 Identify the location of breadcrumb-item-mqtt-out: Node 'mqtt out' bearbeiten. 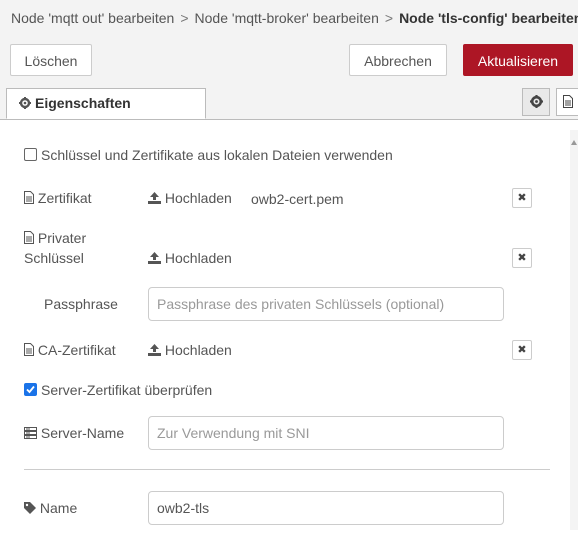
(92, 18).